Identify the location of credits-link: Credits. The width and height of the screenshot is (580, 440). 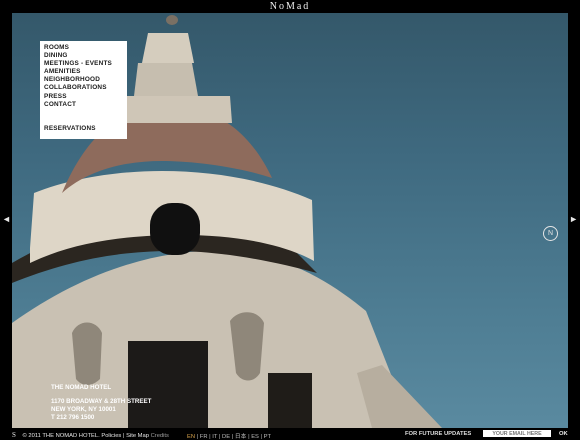
(160, 436).